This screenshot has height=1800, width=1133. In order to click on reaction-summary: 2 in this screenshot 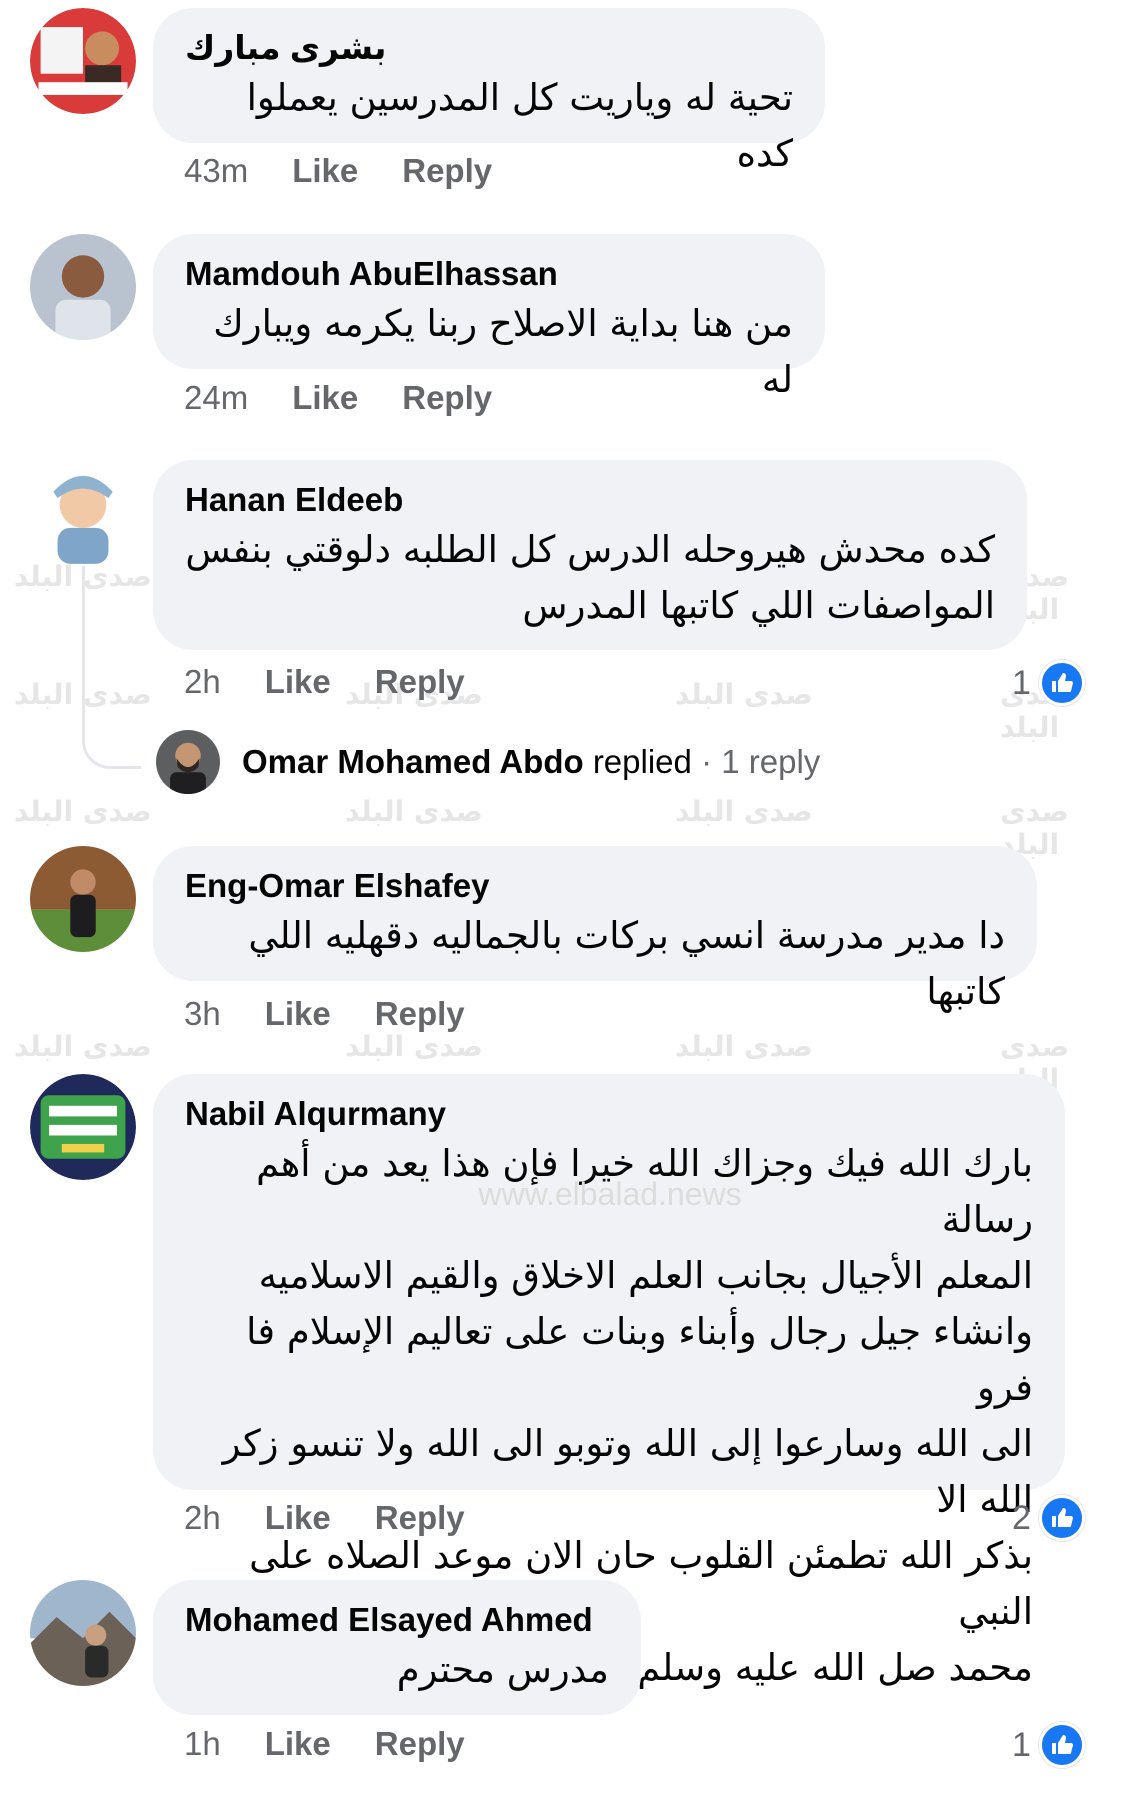, I will do `click(1048, 1518)`.